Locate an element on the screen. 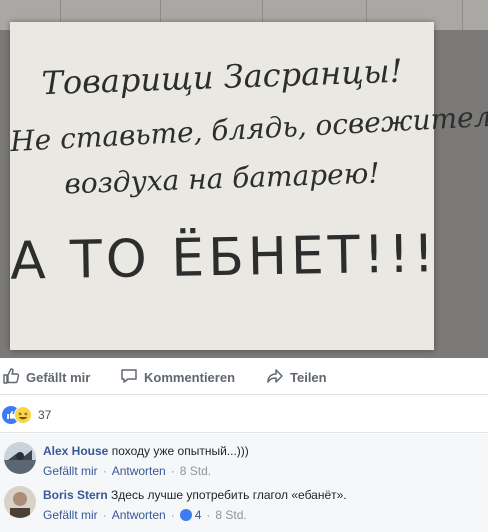  comment-icon is located at coordinates (129, 377).